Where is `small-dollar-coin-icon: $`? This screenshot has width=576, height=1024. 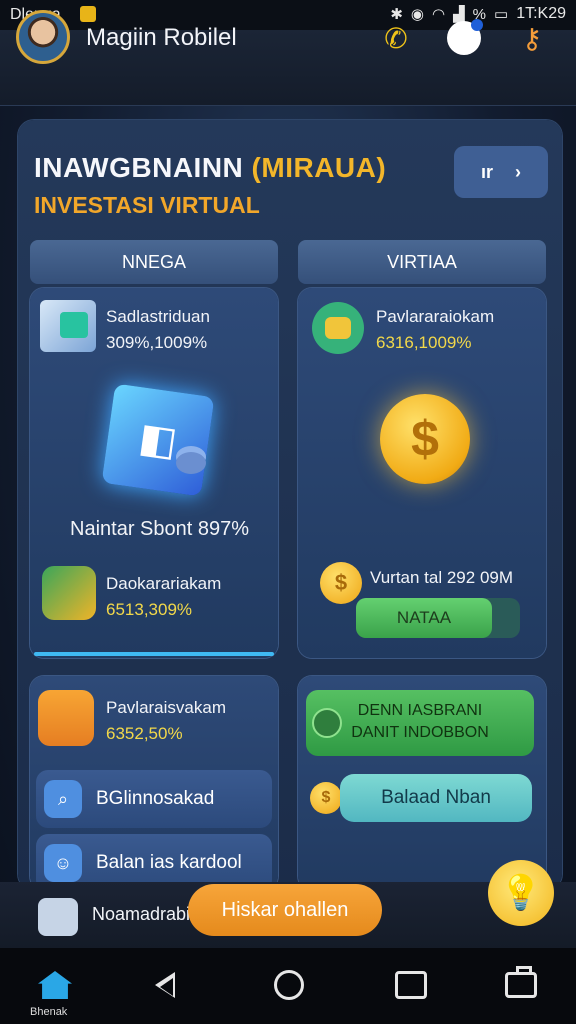
small-dollar-coin-icon: $ is located at coordinates (341, 583).